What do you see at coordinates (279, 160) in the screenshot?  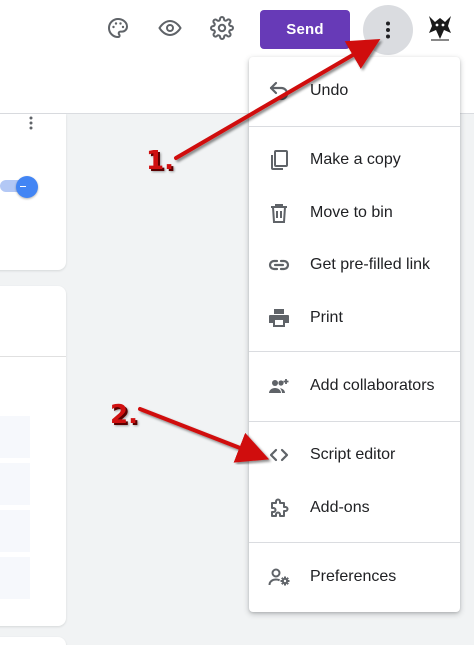 I see `copy-icon` at bounding box center [279, 160].